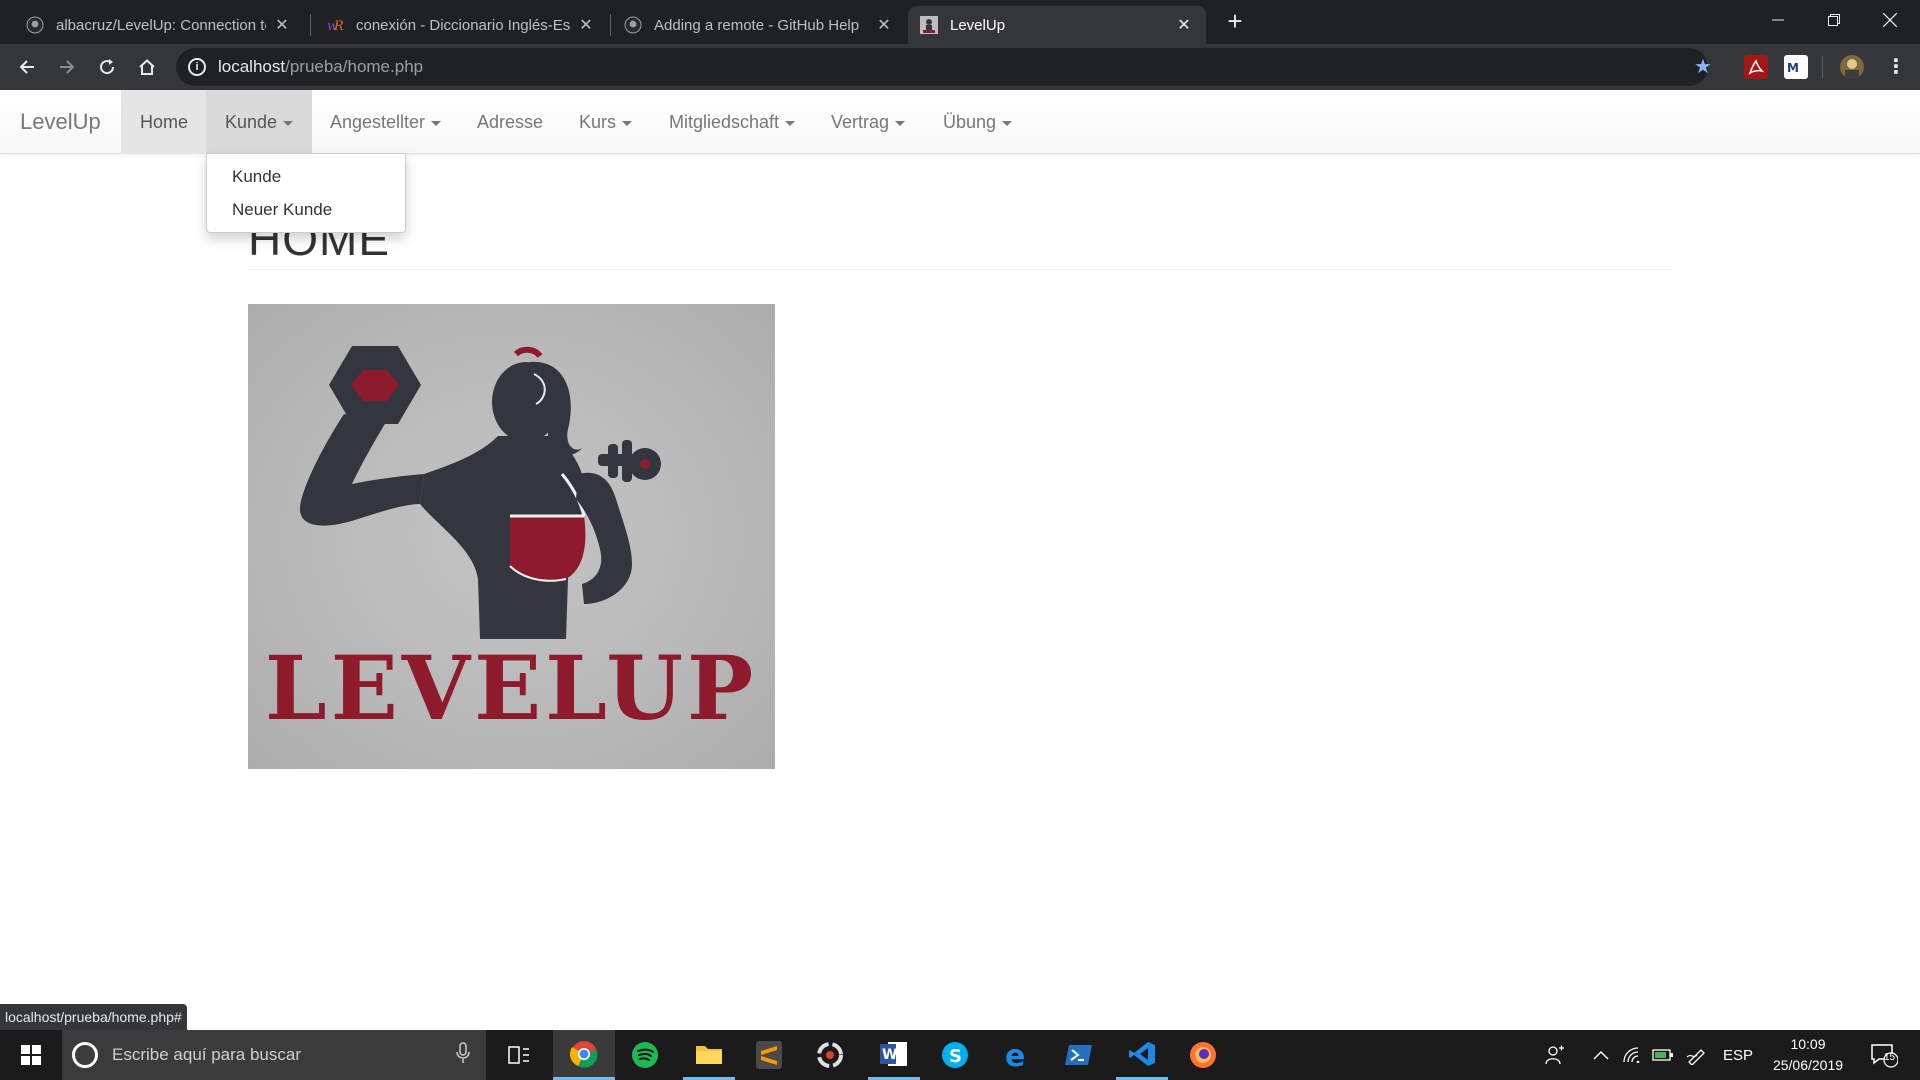 The image size is (1920, 1080). What do you see at coordinates (31, 1055) in the screenshot?
I see `windows-start-icon` at bounding box center [31, 1055].